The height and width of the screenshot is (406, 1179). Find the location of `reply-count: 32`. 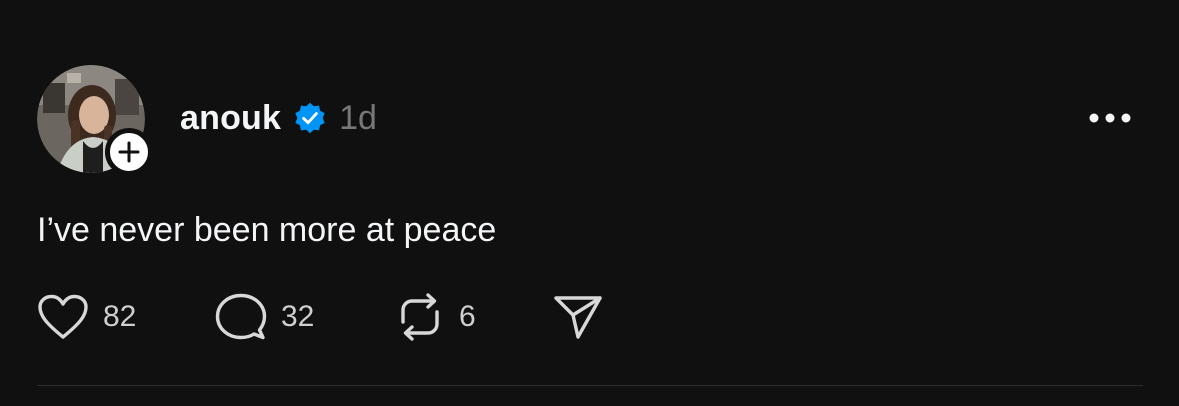

reply-count: 32 is located at coordinates (298, 316).